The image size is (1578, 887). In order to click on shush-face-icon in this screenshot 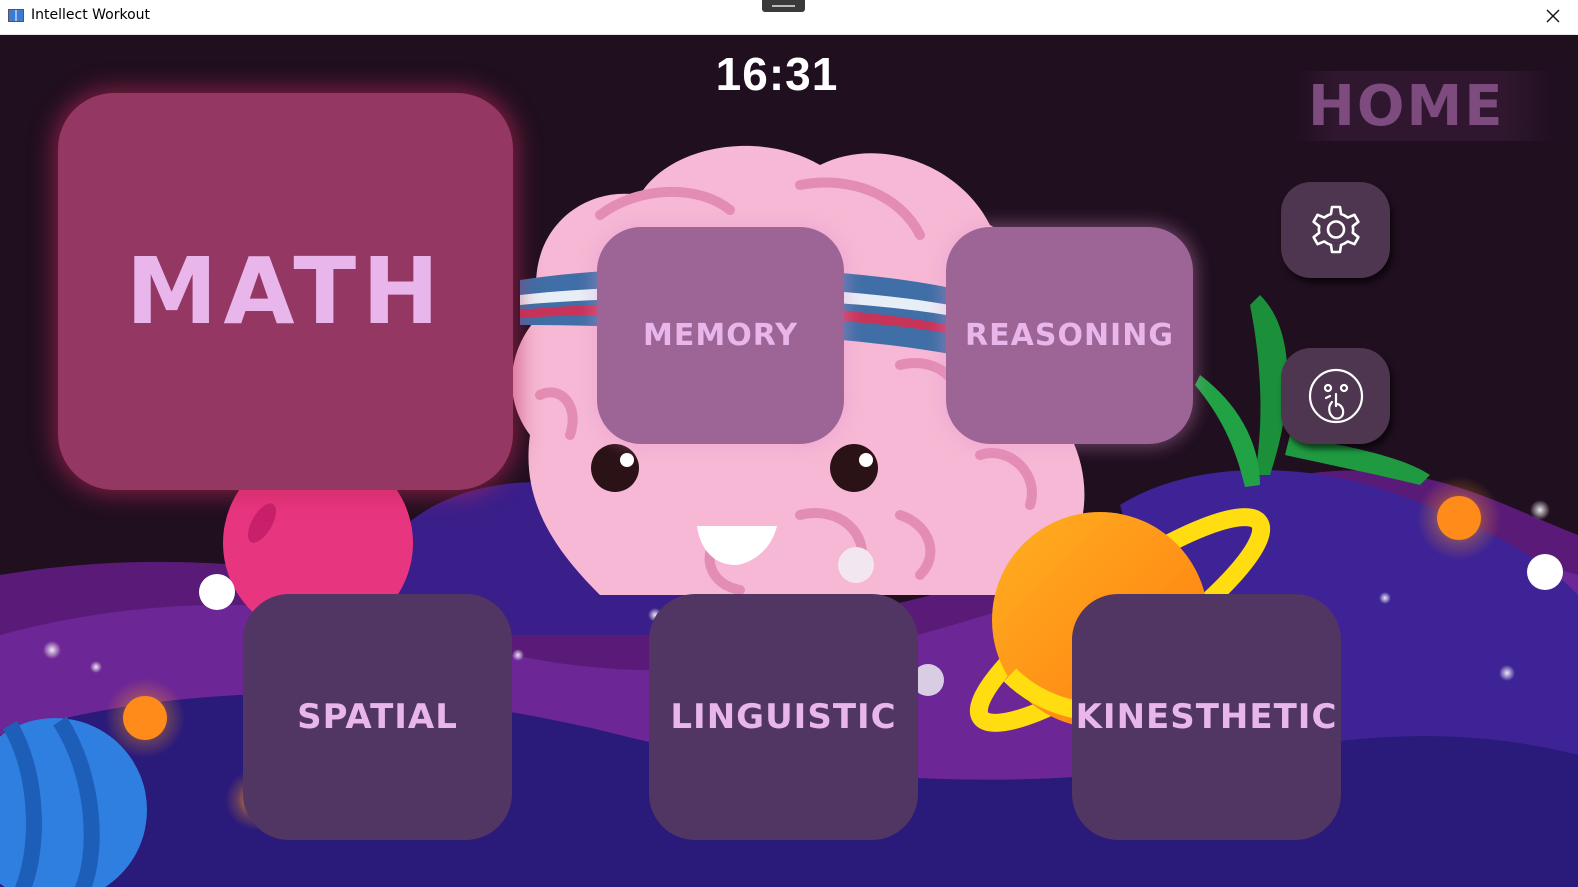, I will do `click(1335, 396)`.